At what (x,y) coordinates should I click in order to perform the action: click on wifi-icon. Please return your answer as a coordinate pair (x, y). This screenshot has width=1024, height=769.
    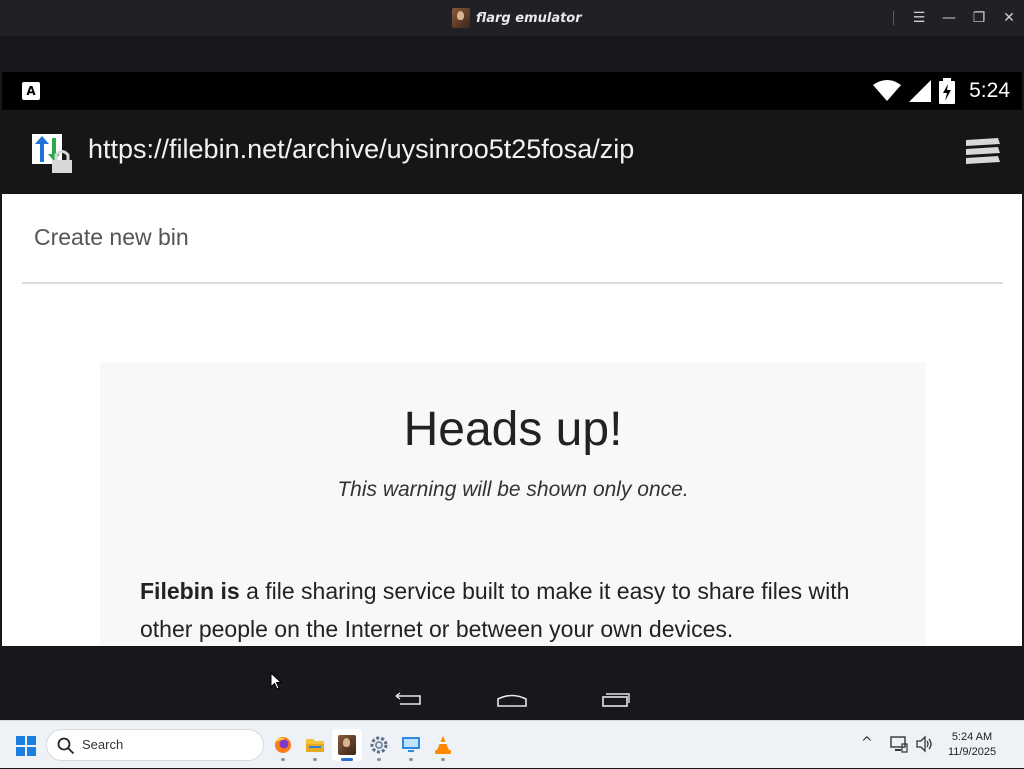
    Looking at the image, I should click on (887, 90).